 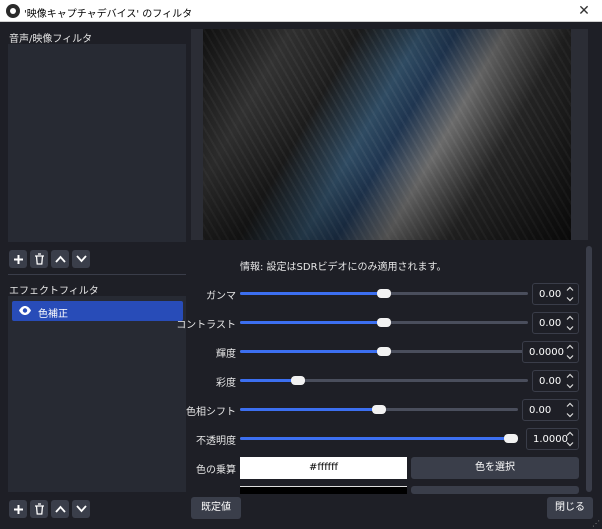 I want to click on hue-shift-label: 色相シフト, so click(x=211, y=412).